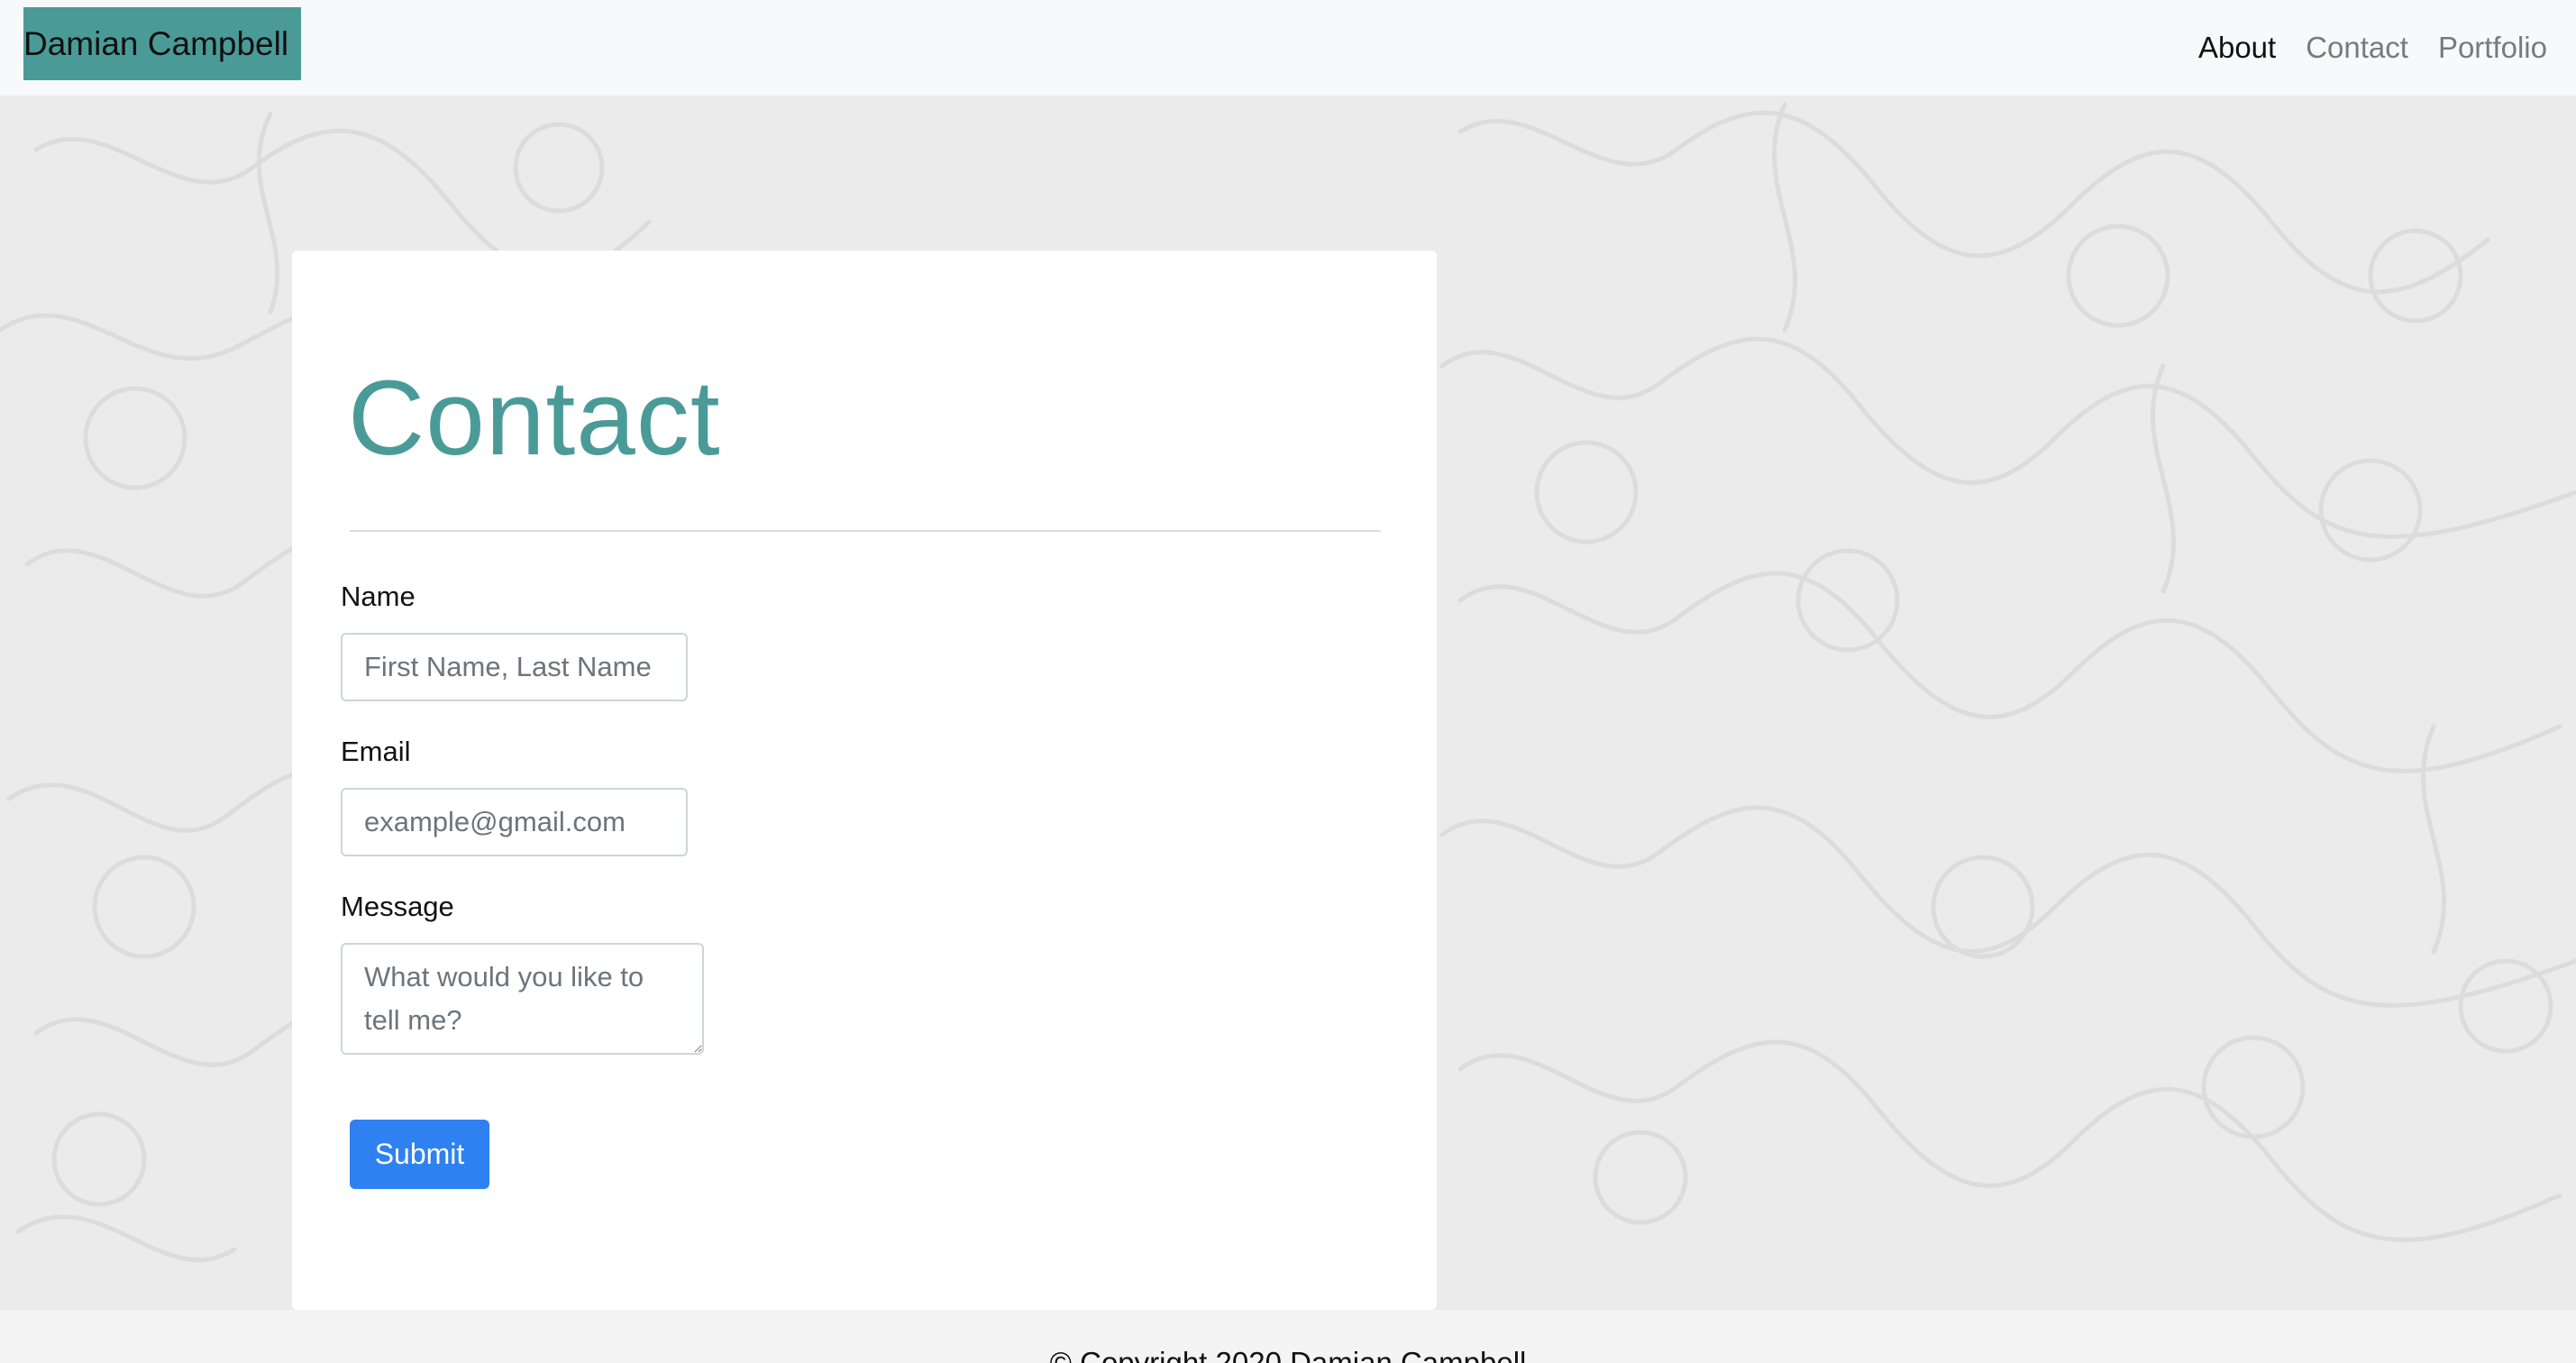 The image size is (2576, 1363). What do you see at coordinates (522, 999) in the screenshot?
I see `message-textarea` at bounding box center [522, 999].